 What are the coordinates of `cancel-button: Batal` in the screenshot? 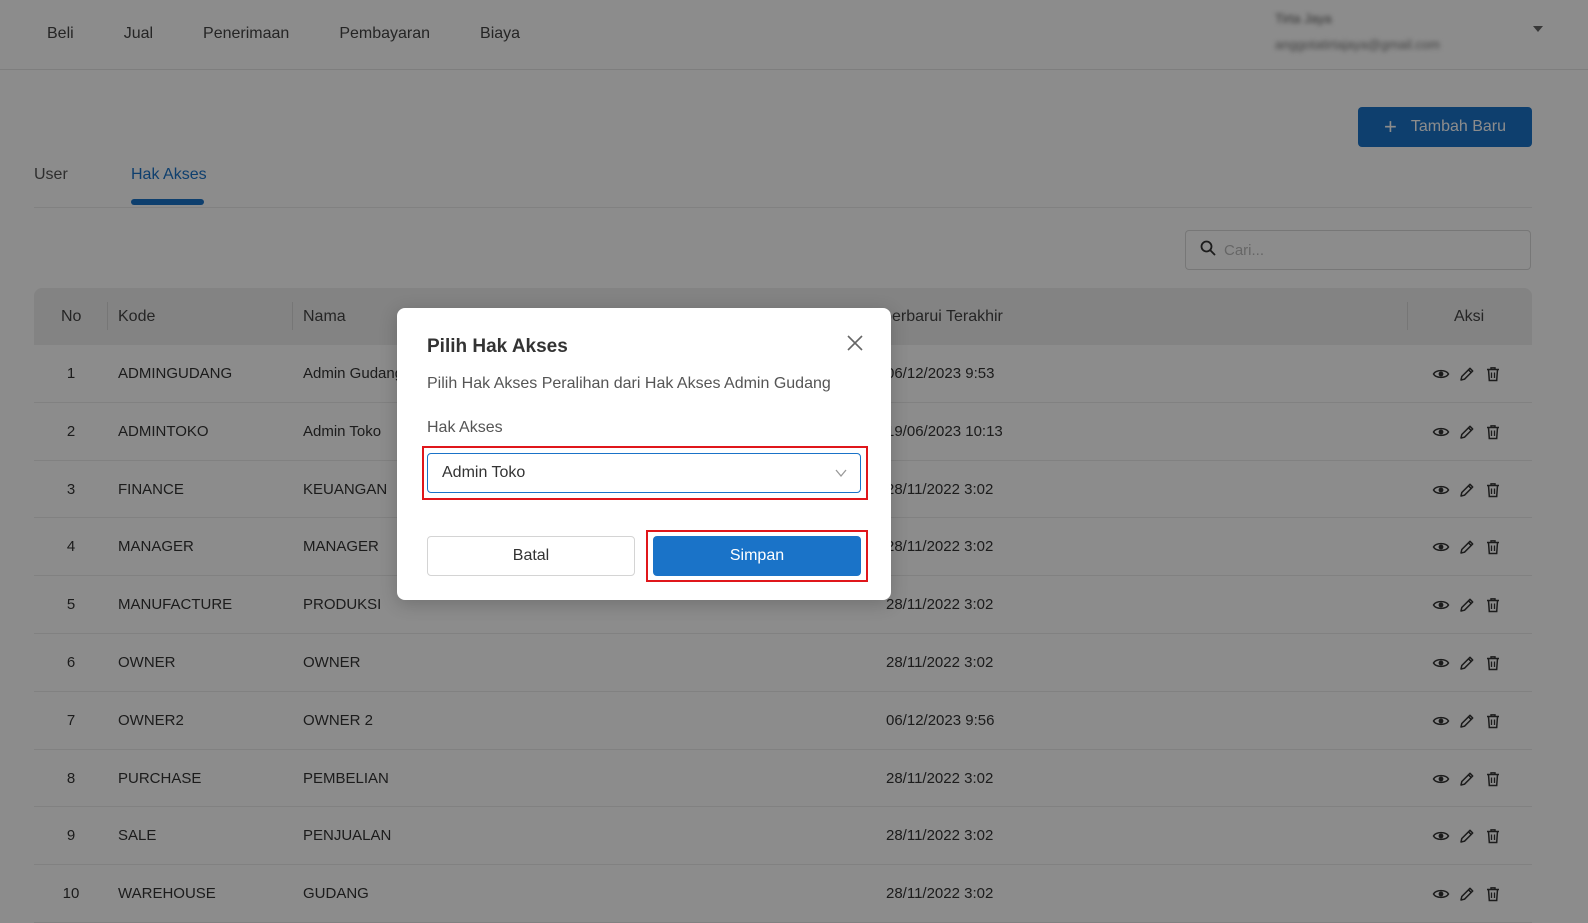 It's located at (531, 556).